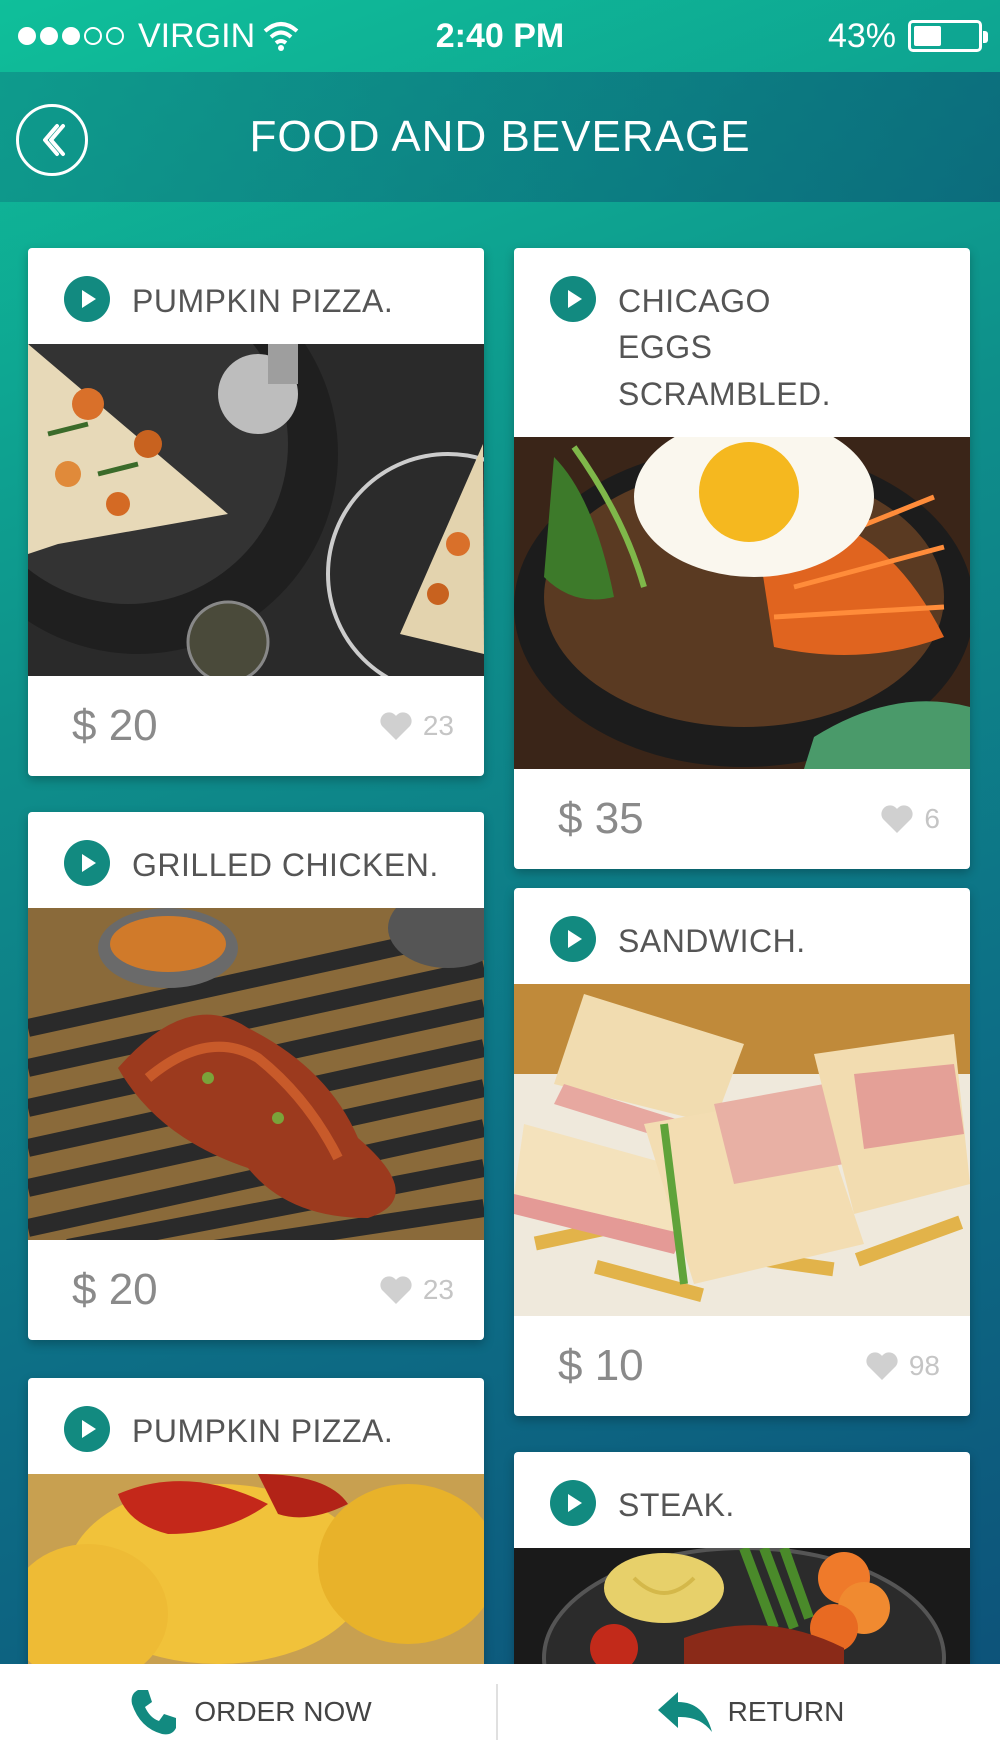  What do you see at coordinates (712, 941) in the screenshot?
I see `card-title: SANDWICH.` at bounding box center [712, 941].